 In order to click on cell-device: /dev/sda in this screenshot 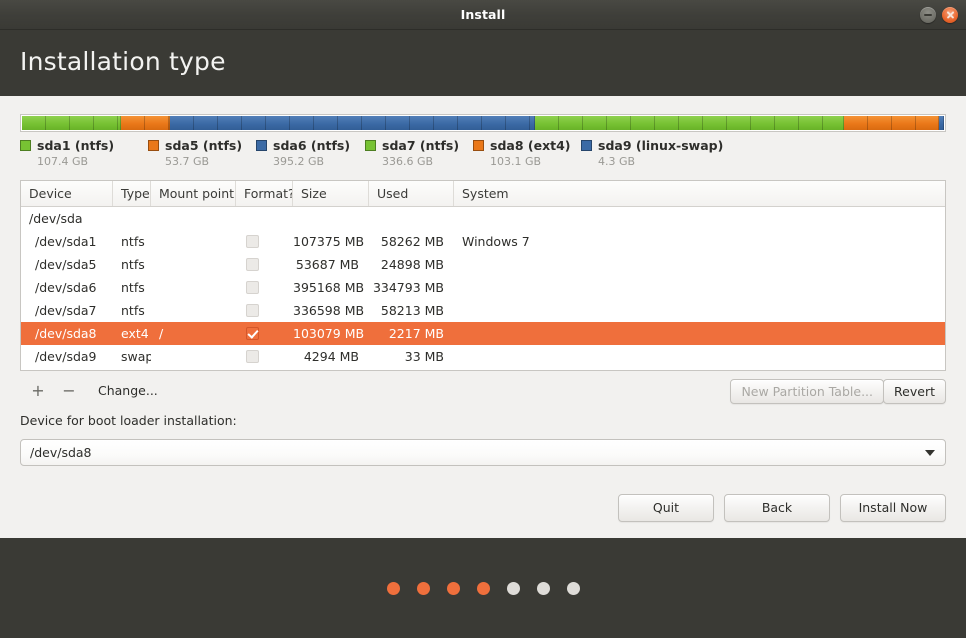, I will do `click(56, 218)`.